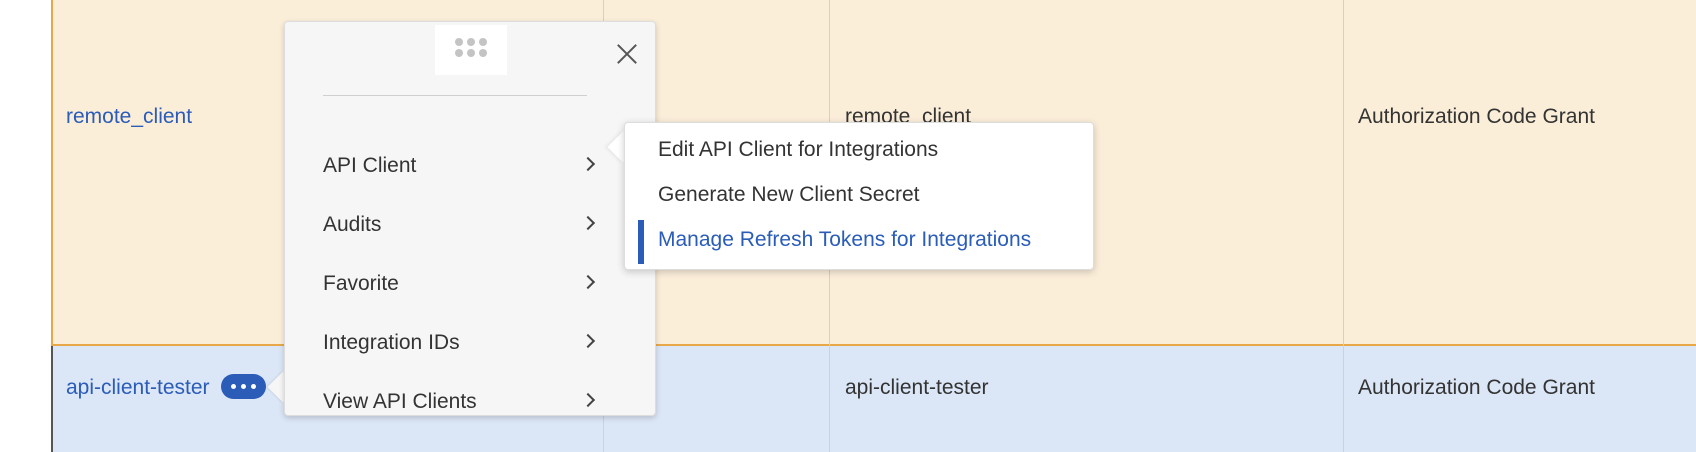 The height and width of the screenshot is (452, 1696). Describe the element at coordinates (789, 194) in the screenshot. I see `submenu-item-label: Generate New Client Secret` at that location.